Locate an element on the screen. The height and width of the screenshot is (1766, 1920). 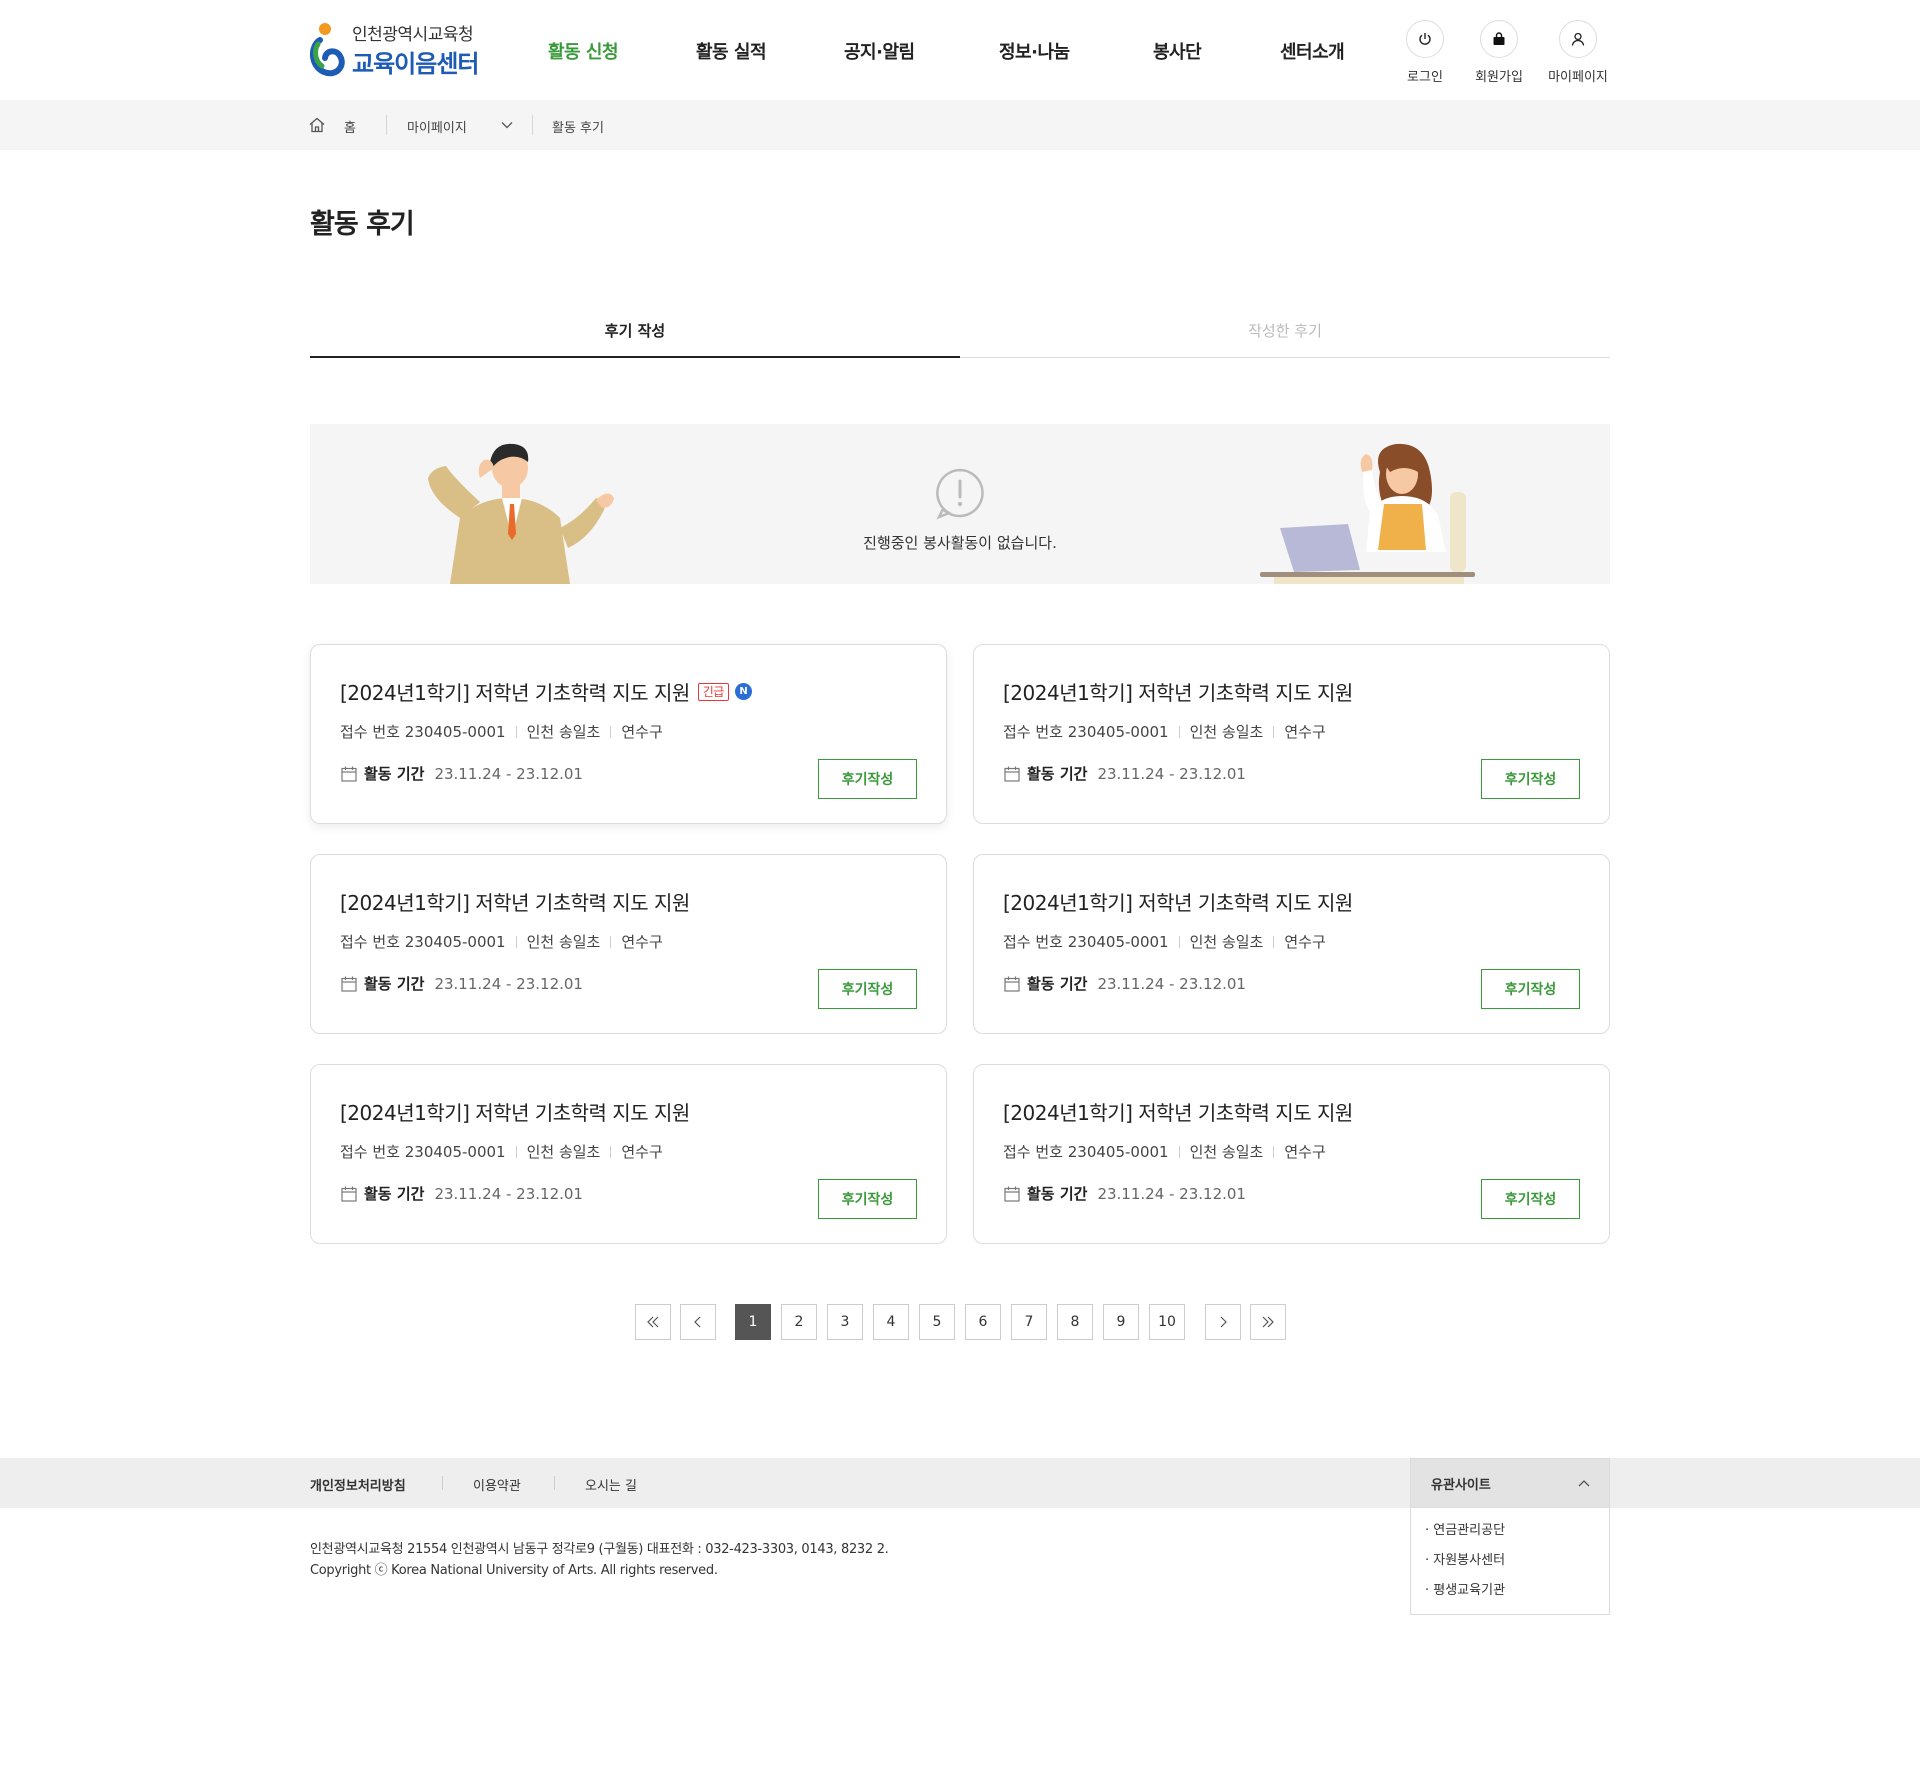
urgent-badge: 긴급 is located at coordinates (713, 691).